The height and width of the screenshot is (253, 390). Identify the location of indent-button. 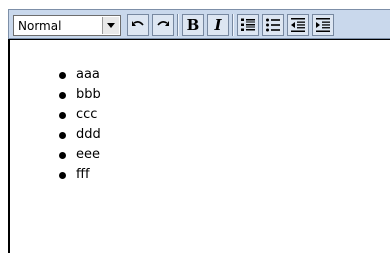
(323, 25).